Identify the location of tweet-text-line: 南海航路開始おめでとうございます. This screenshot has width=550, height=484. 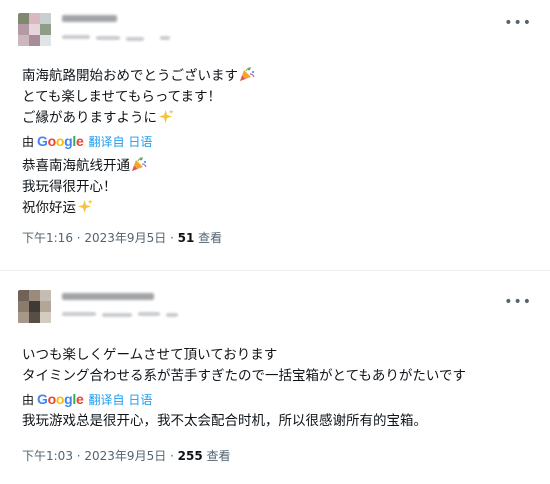
(138, 76).